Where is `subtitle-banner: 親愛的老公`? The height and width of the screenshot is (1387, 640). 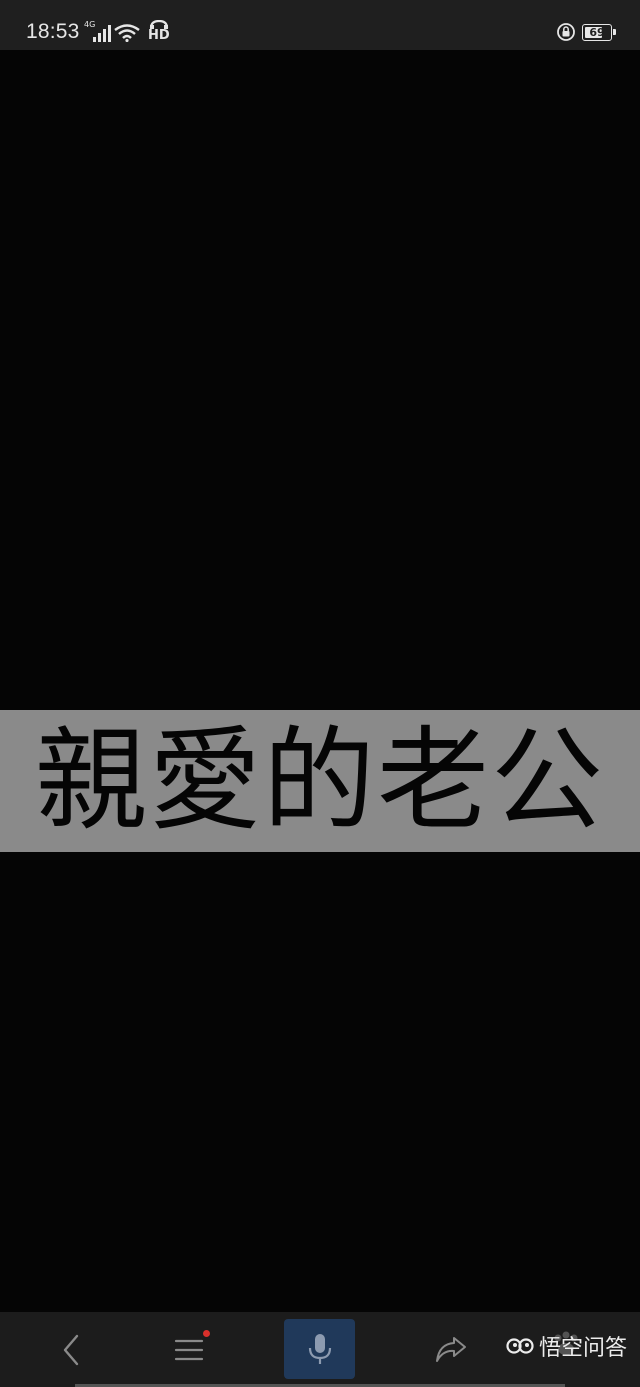 subtitle-banner: 親愛的老公 is located at coordinates (320, 781).